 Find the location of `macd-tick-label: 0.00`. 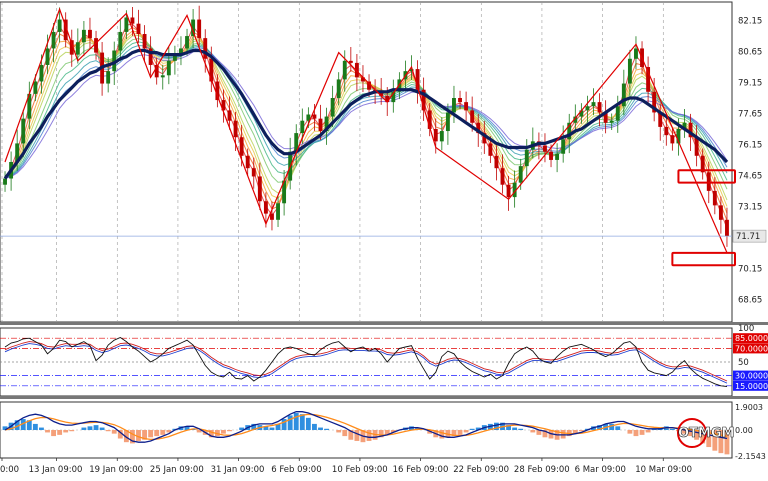

macd-tick-label: 0.00 is located at coordinates (744, 430).